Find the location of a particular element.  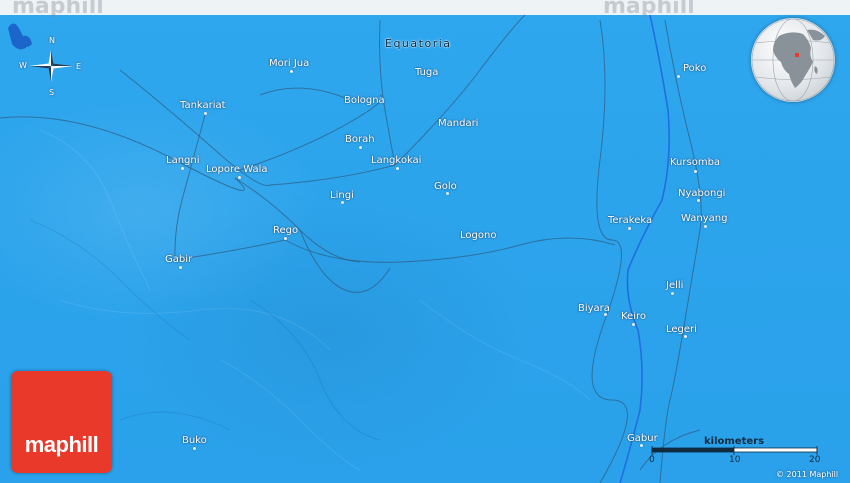

place-label: Logono is located at coordinates (478, 235).